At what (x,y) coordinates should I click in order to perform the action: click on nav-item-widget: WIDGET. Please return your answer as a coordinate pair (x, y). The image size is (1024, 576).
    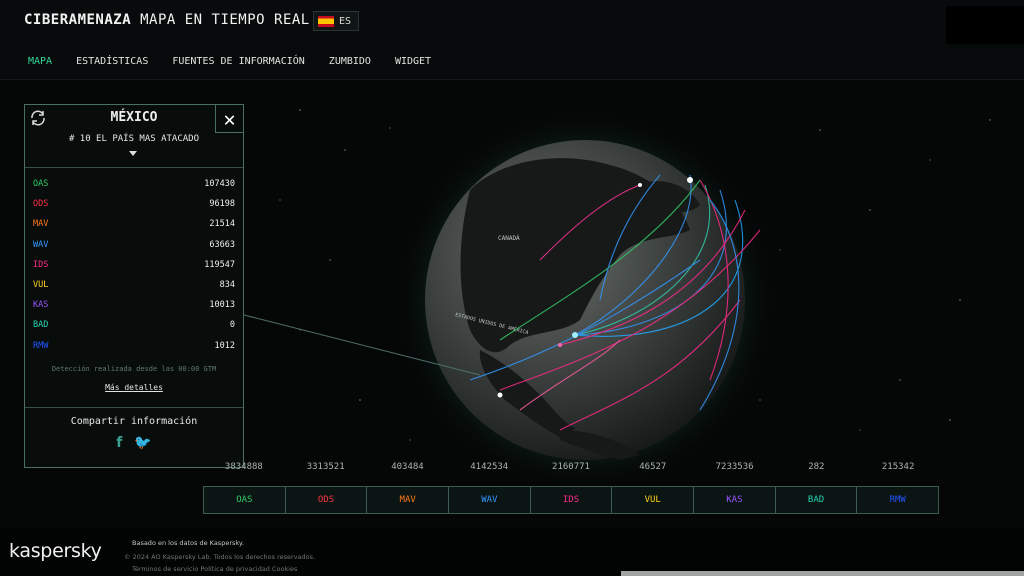
    Looking at the image, I should click on (413, 61).